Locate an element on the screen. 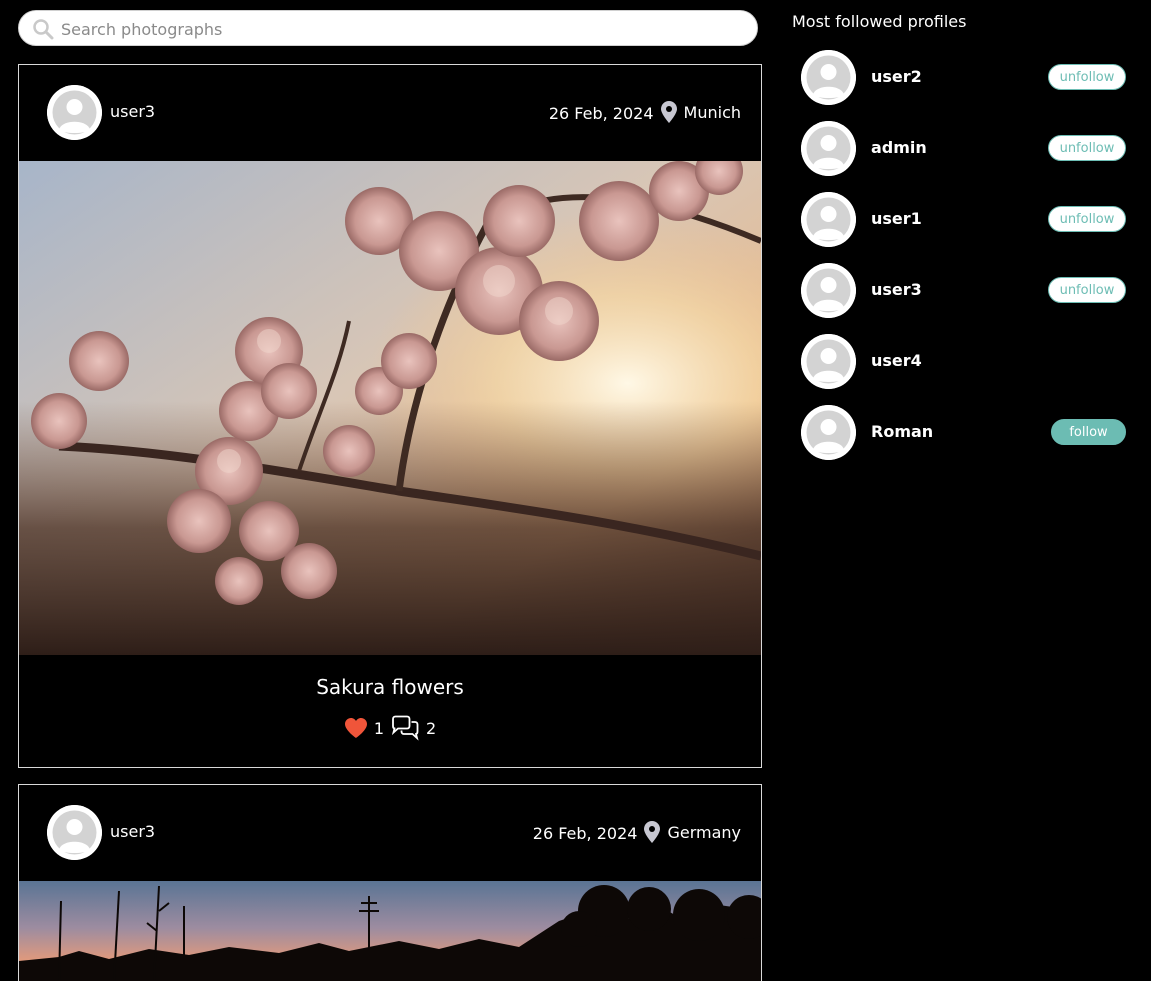 This screenshot has width=1151, height=981. profile-name: admin is located at coordinates (899, 147).